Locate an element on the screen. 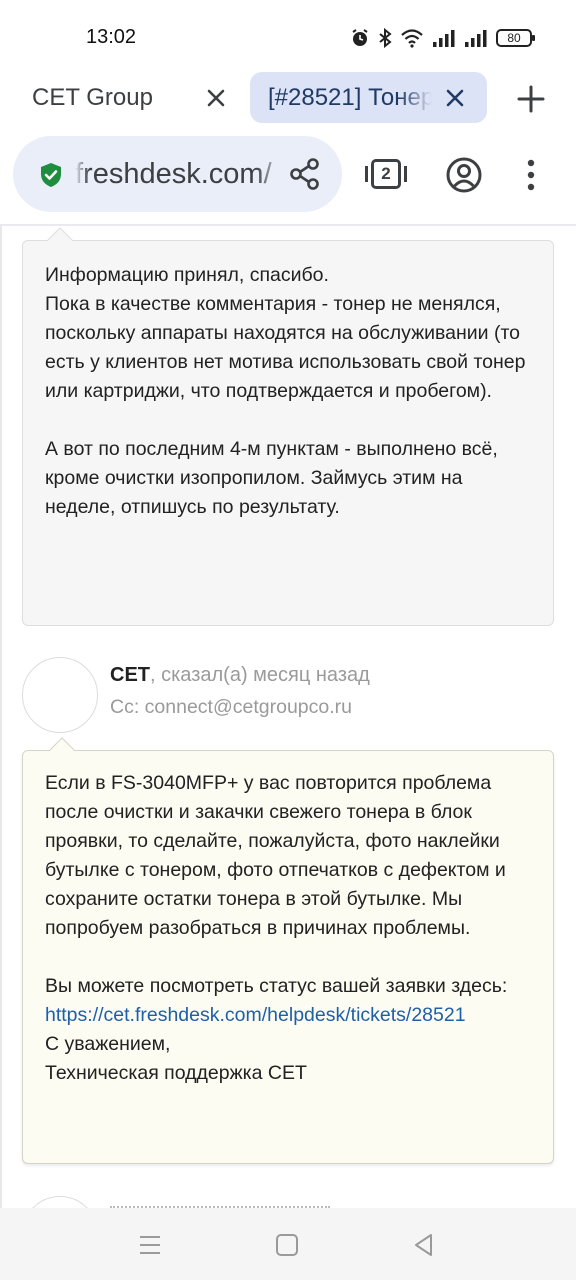  message-signature: С уважением, Техническая поддержка CET is located at coordinates (176, 1058).